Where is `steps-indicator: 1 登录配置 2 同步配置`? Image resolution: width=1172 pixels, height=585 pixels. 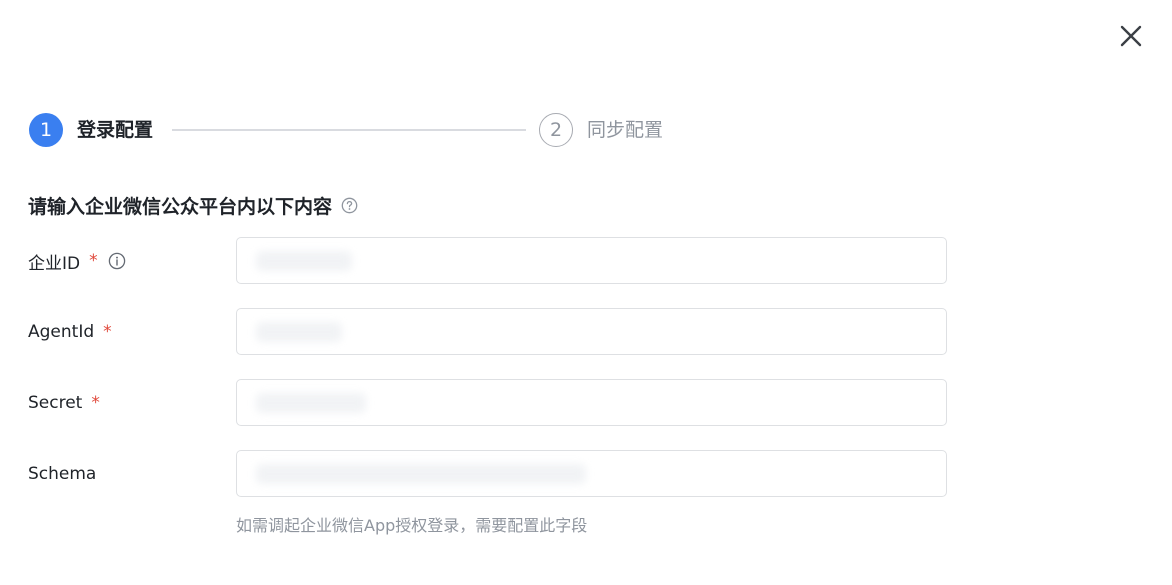
steps-indicator: 1 登录配置 2 同步配置 is located at coordinates (368, 130).